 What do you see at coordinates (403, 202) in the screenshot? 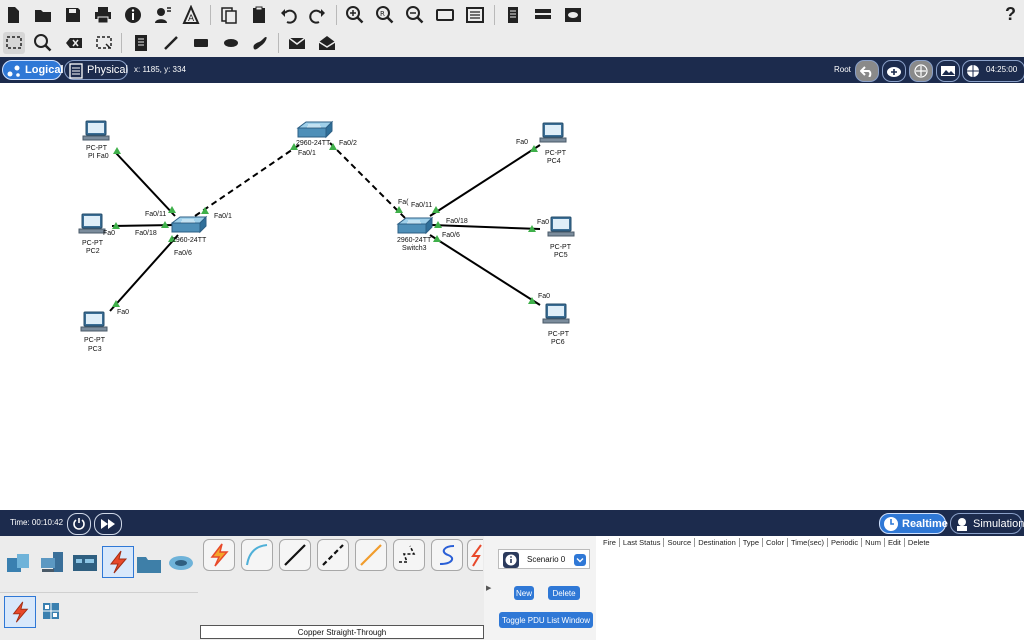
I see `switch3-port-fa0: Fa(` at bounding box center [403, 202].